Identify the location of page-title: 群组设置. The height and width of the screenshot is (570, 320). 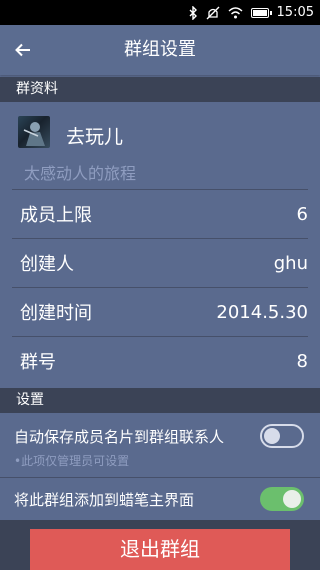
(160, 49).